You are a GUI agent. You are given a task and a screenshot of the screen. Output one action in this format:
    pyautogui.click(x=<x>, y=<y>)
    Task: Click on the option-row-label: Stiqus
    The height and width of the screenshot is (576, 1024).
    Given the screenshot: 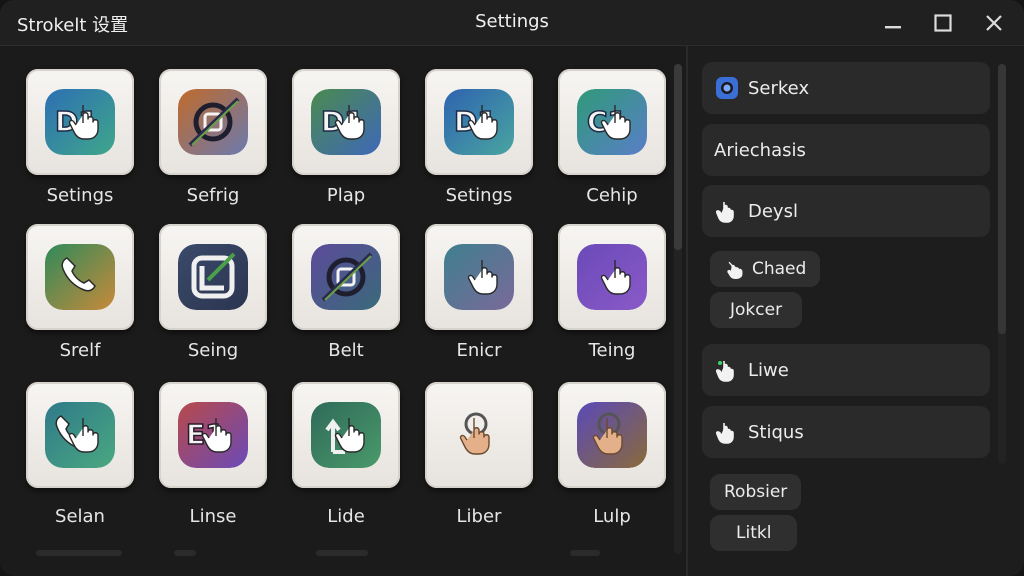 What is the action you would take?
    pyautogui.click(x=776, y=432)
    